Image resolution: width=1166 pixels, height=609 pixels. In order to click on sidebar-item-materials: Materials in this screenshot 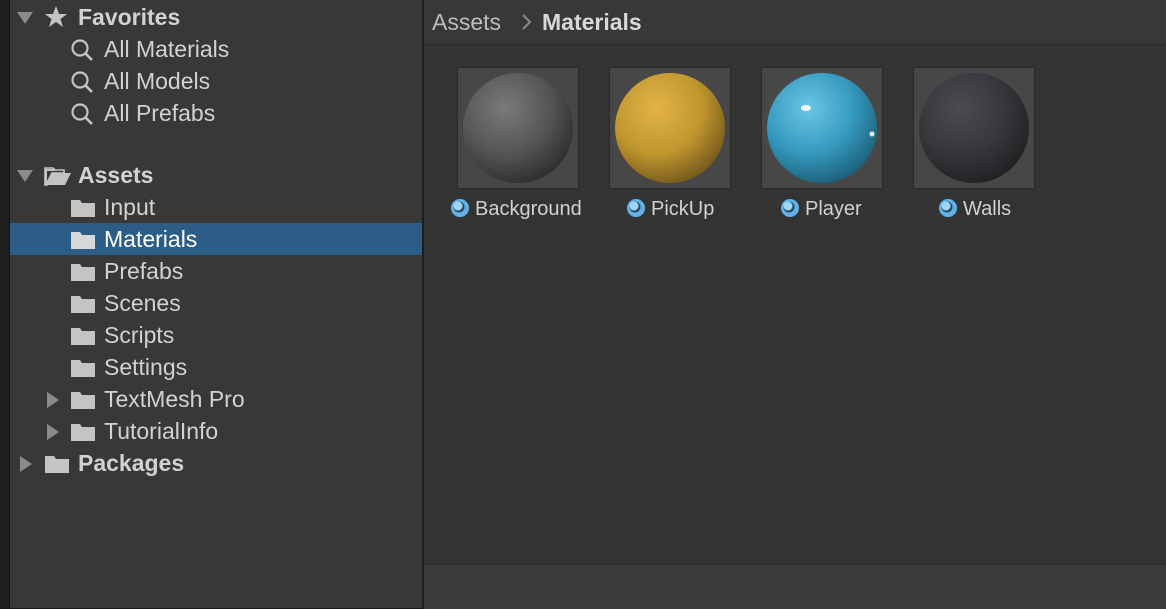, I will do `click(216, 239)`.